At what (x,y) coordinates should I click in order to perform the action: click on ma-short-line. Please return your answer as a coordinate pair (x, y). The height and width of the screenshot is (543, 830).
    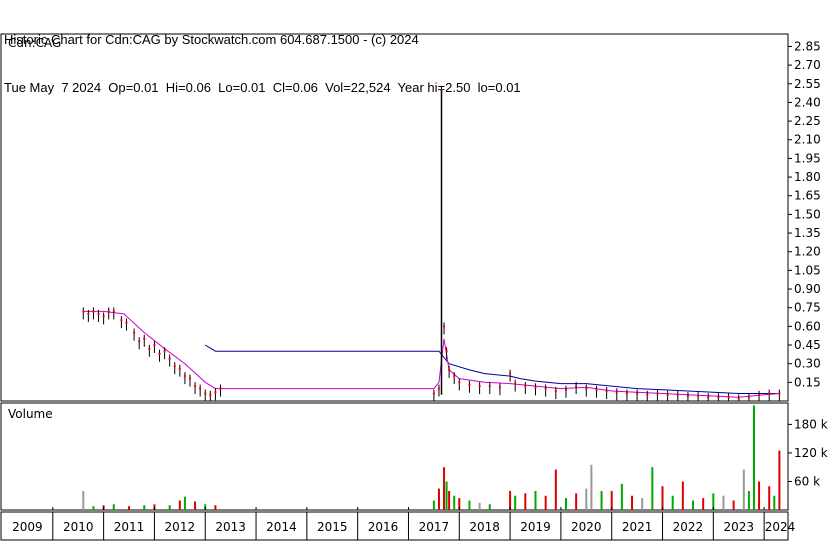
    Looking at the image, I should click on (431, 354).